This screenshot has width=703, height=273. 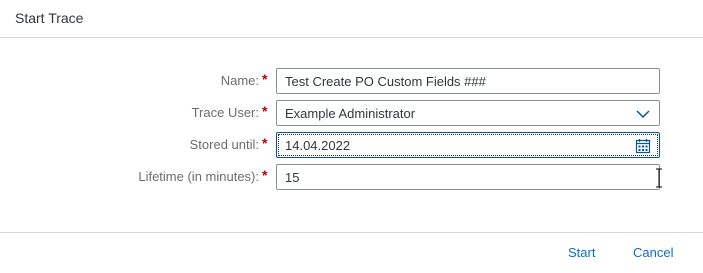 I want to click on form-row-lifetime: Lifetime (in minutes): * 15, so click(x=351, y=177).